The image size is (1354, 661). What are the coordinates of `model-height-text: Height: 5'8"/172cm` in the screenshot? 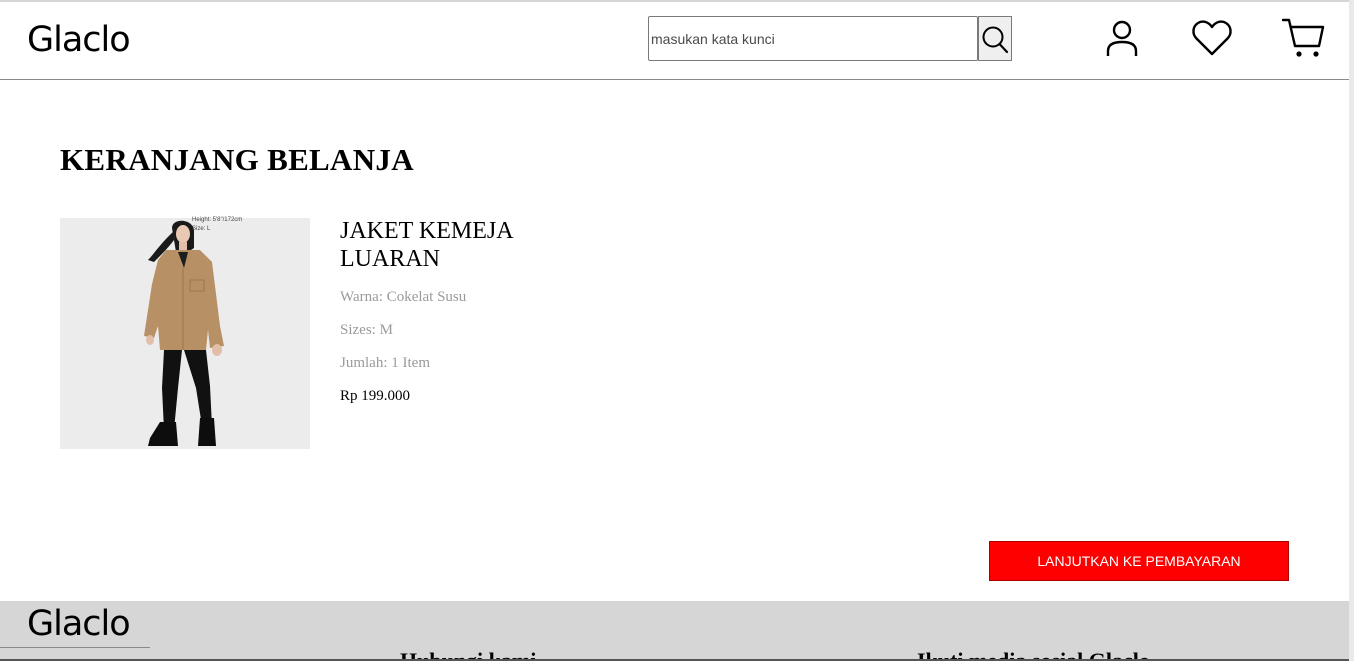 It's located at (217, 220).